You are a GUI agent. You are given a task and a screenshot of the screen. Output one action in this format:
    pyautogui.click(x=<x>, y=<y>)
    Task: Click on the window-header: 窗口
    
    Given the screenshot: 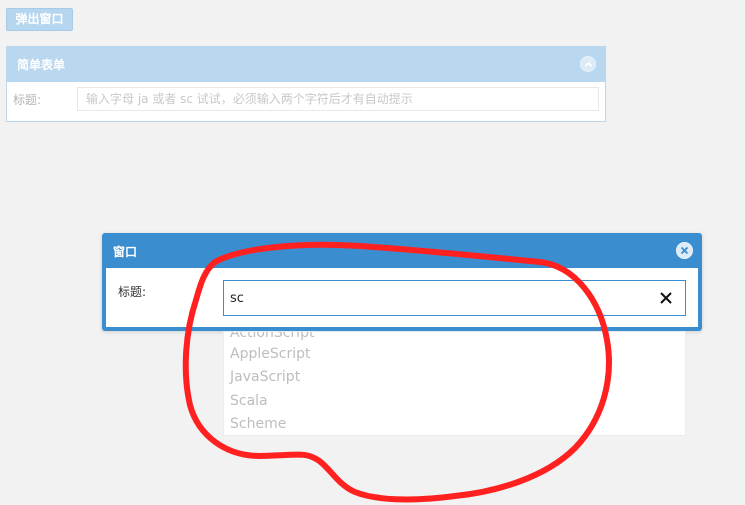 What is the action you would take?
    pyautogui.click(x=402, y=250)
    